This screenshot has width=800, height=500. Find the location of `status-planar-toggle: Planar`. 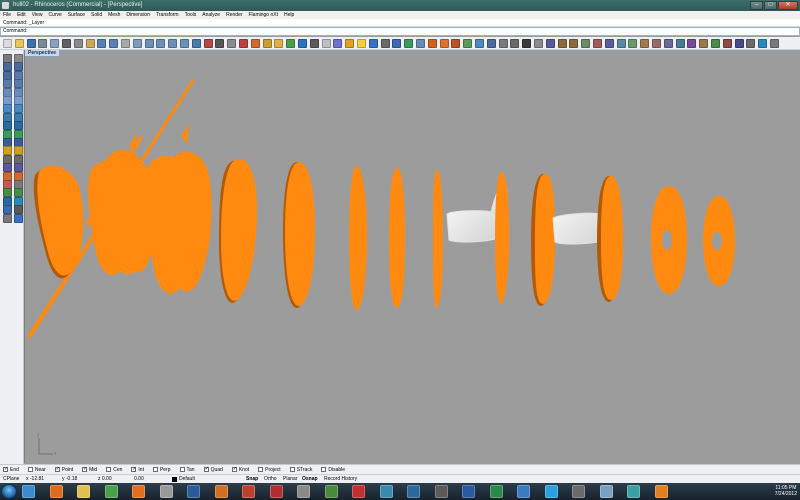

status-planar-toggle: Planar is located at coordinates (290, 479).